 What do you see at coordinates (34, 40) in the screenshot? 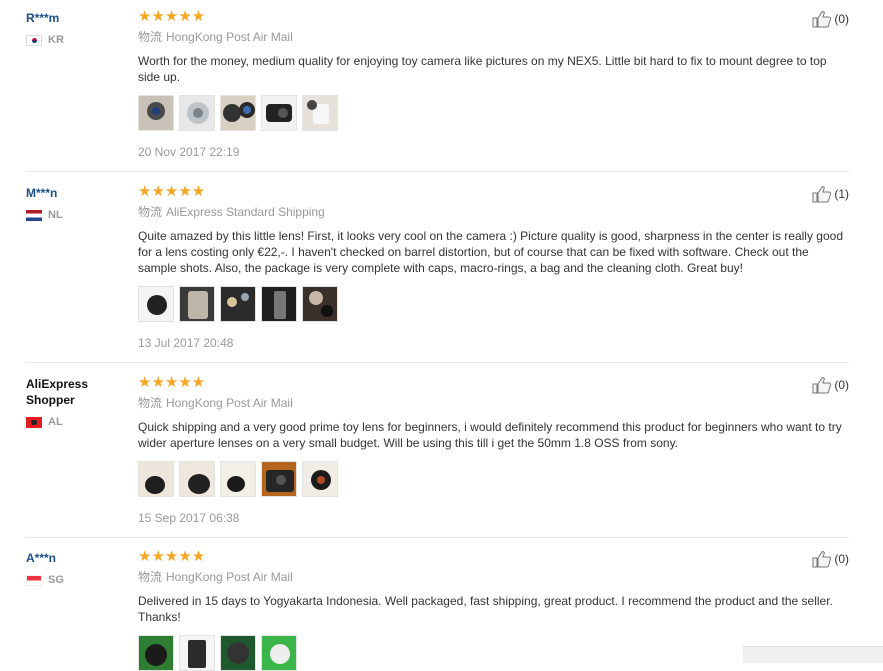
I see `kr-flag-icon` at bounding box center [34, 40].